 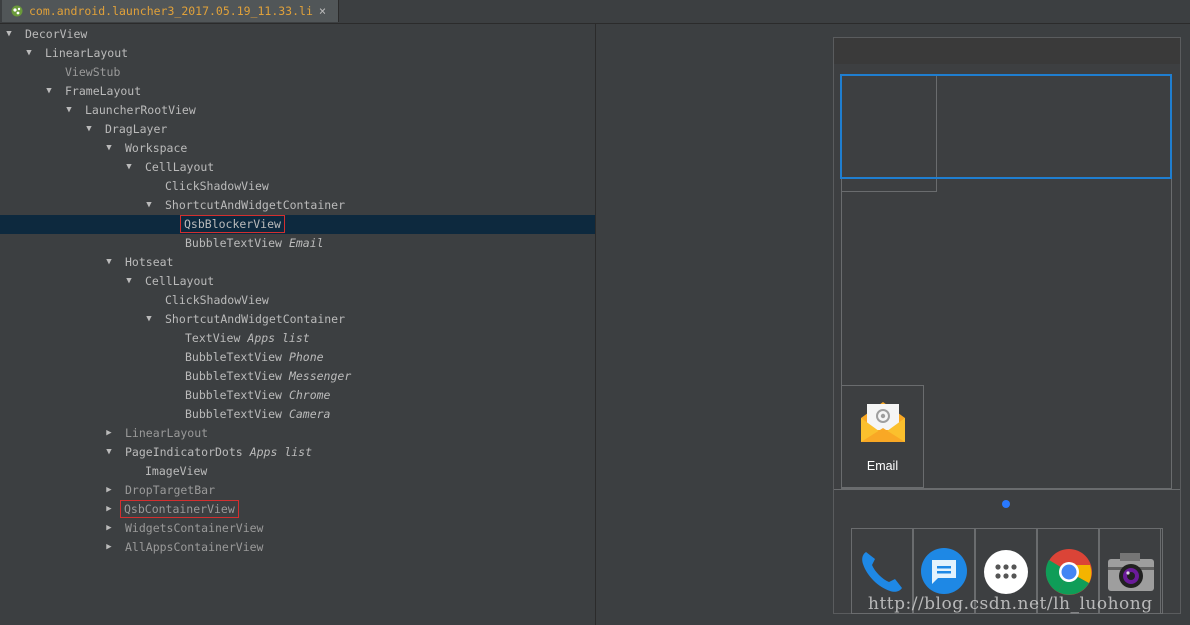 I want to click on tree-node: ▶ LinearLayout, so click(x=297, y=433).